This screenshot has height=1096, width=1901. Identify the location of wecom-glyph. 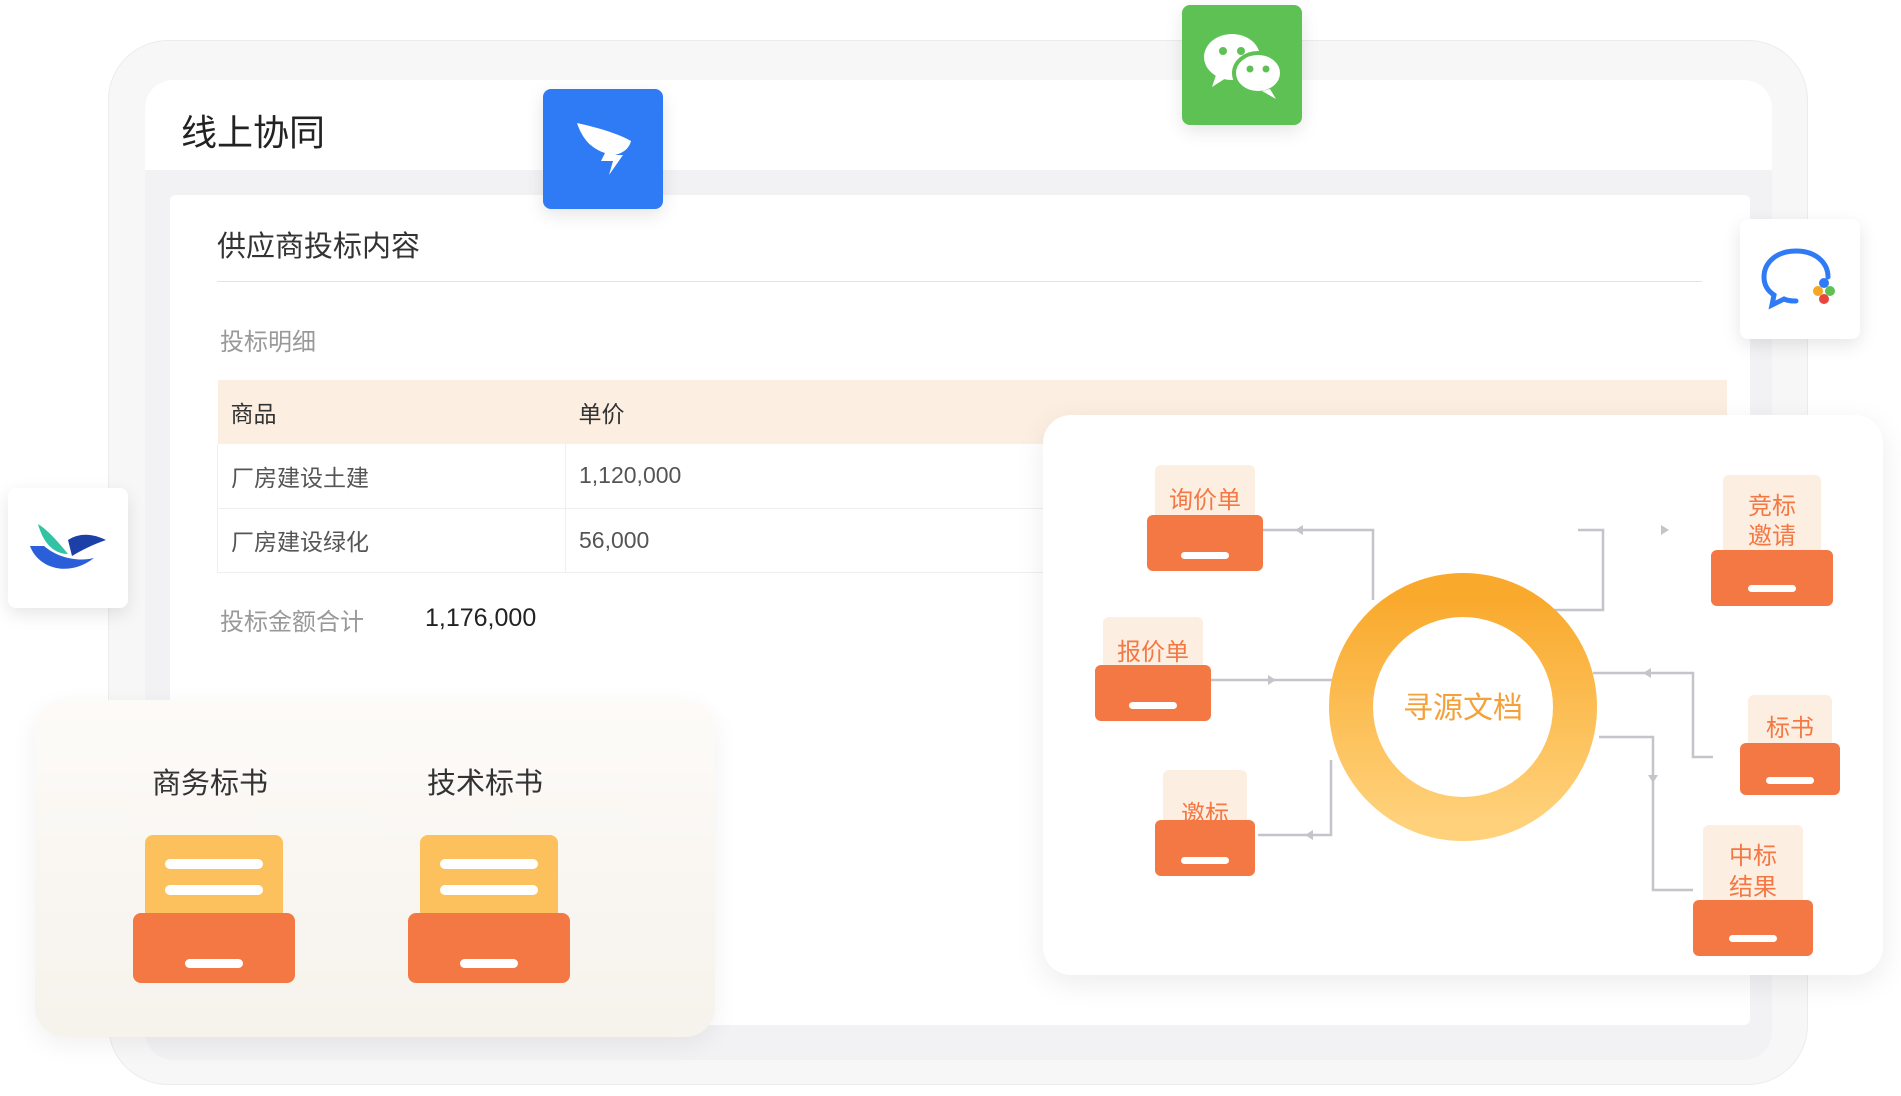
(1798, 279).